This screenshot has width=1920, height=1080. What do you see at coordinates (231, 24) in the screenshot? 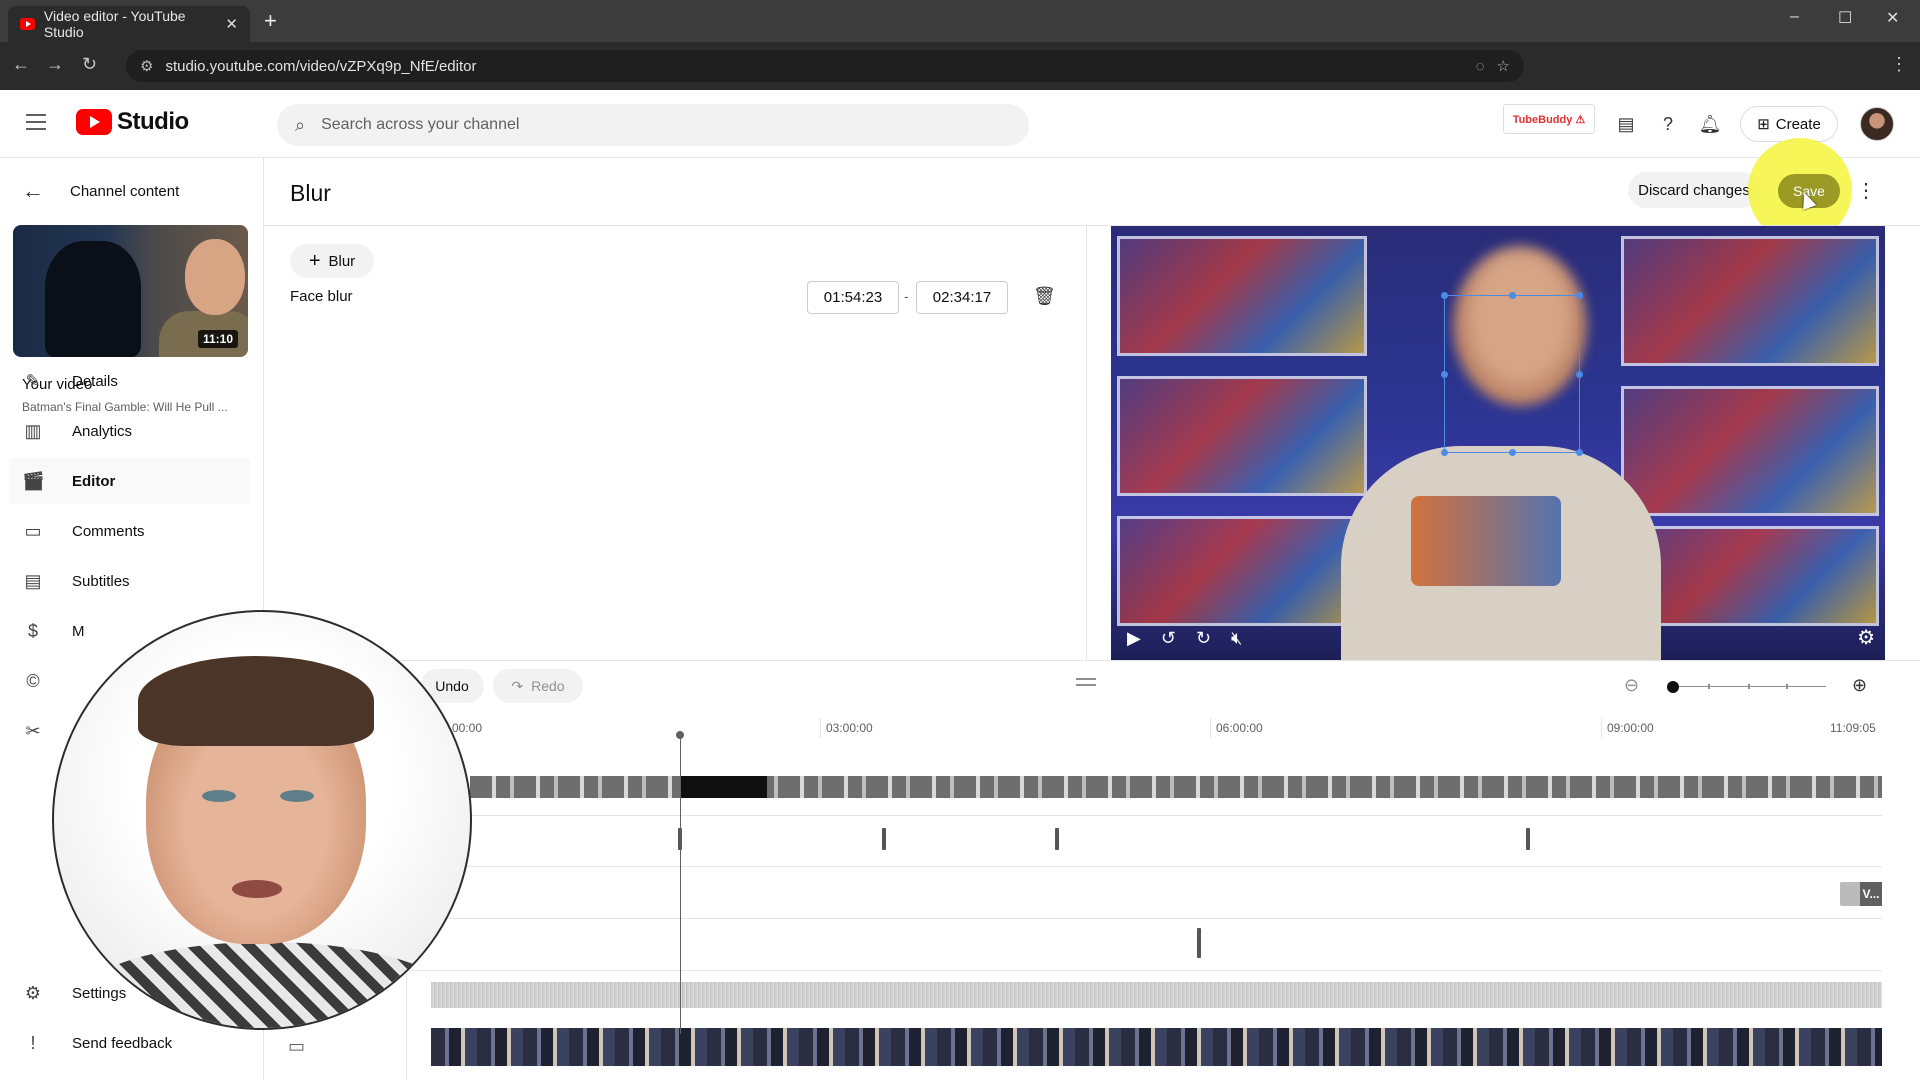
I see `tab-close-icon: ✕` at bounding box center [231, 24].